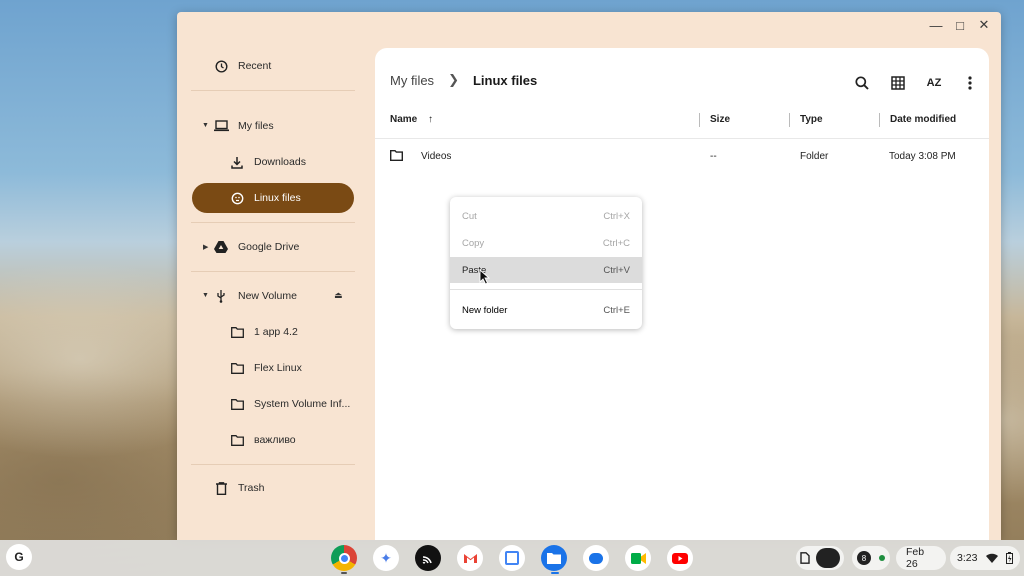  Describe the element at coordinates (638, 558) in the screenshot. I see `meet-app-icon` at that location.